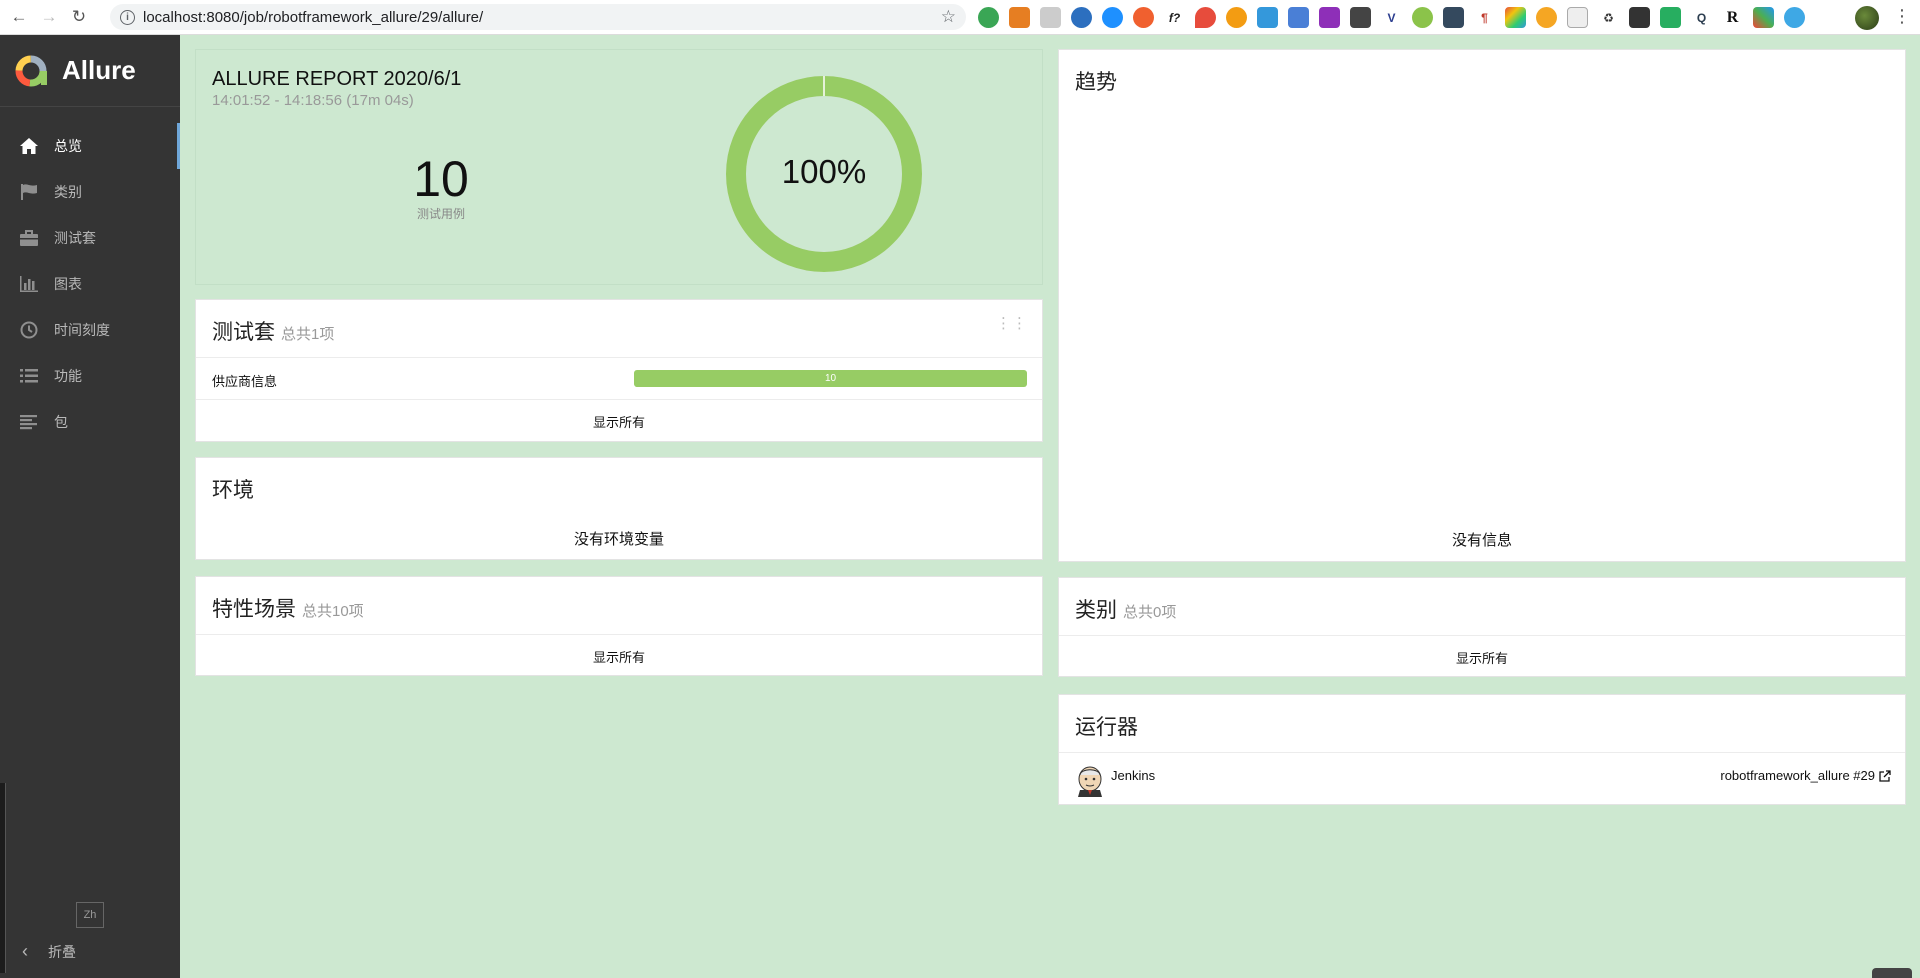 This screenshot has height=978, width=1920. Describe the element at coordinates (619, 378) in the screenshot. I see `suite-row: 供应商信息 10` at that location.